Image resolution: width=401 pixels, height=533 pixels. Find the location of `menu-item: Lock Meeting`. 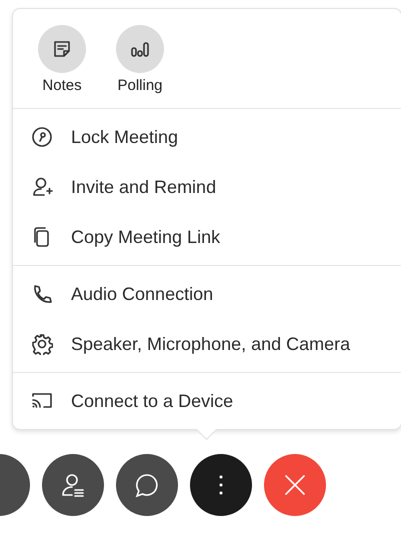

menu-item: Lock Meeting is located at coordinates (207, 137).